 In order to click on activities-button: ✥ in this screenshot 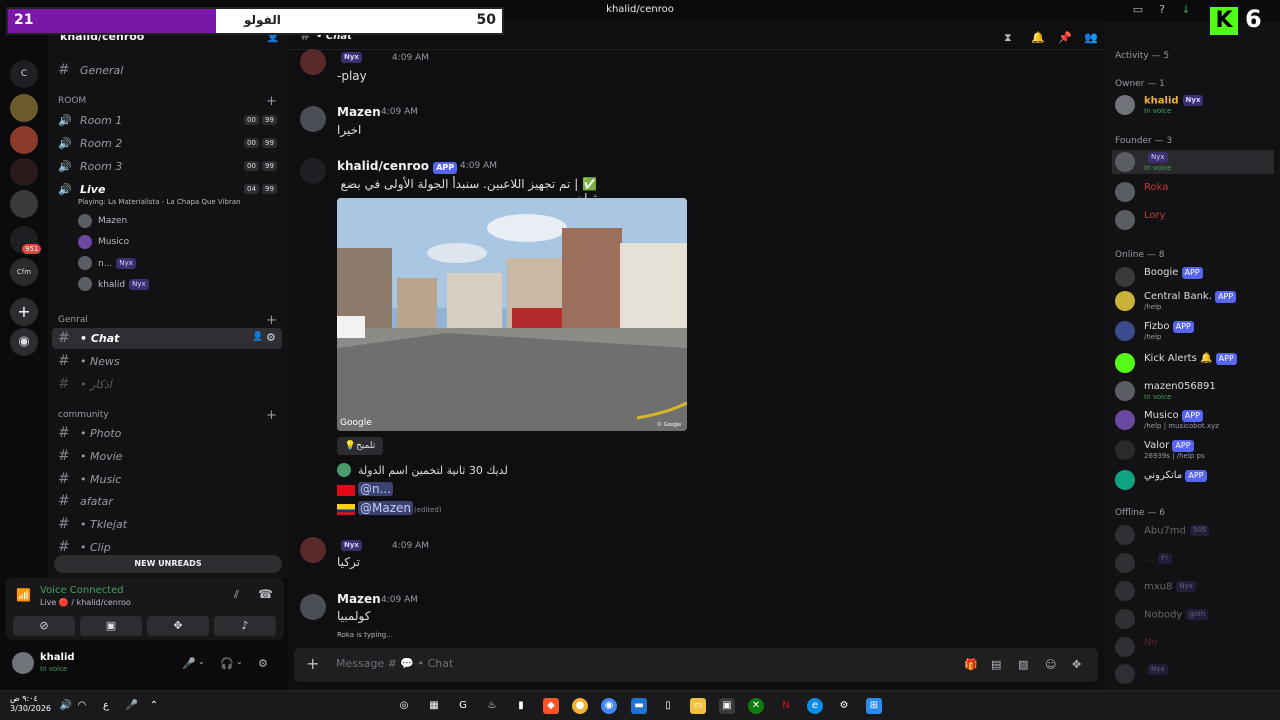, I will do `click(178, 626)`.